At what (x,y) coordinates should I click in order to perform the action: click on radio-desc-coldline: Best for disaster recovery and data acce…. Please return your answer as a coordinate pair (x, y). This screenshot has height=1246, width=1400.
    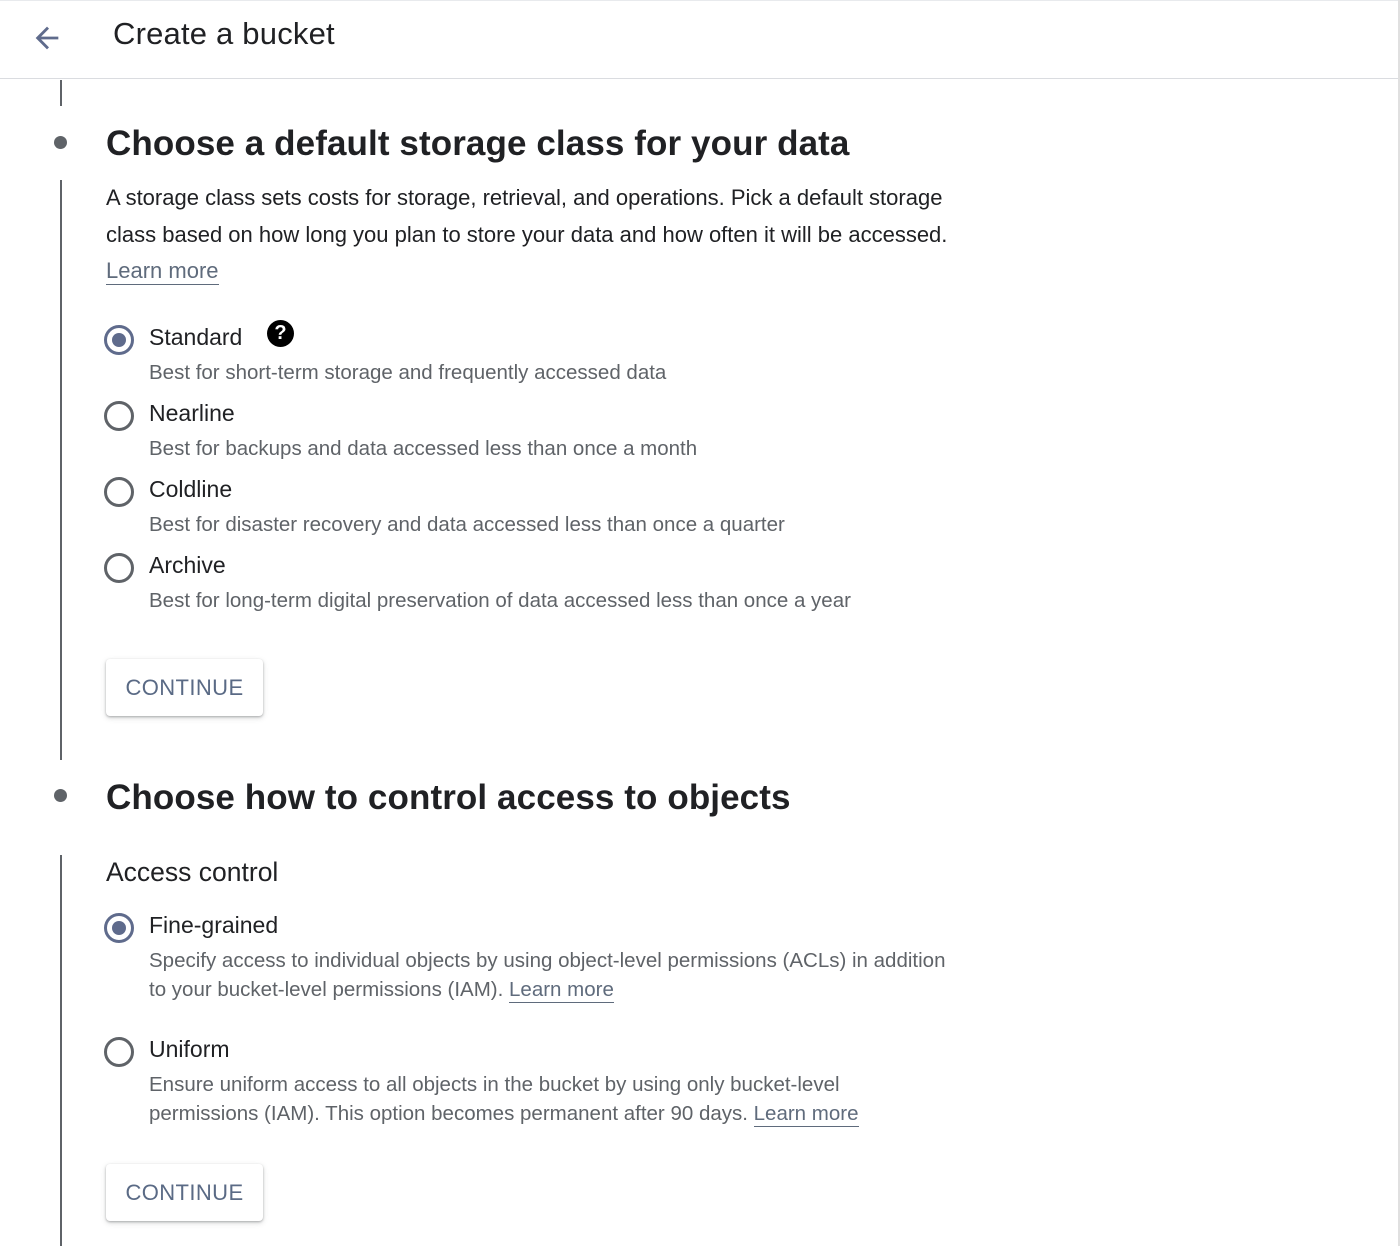
    Looking at the image, I should click on (467, 524).